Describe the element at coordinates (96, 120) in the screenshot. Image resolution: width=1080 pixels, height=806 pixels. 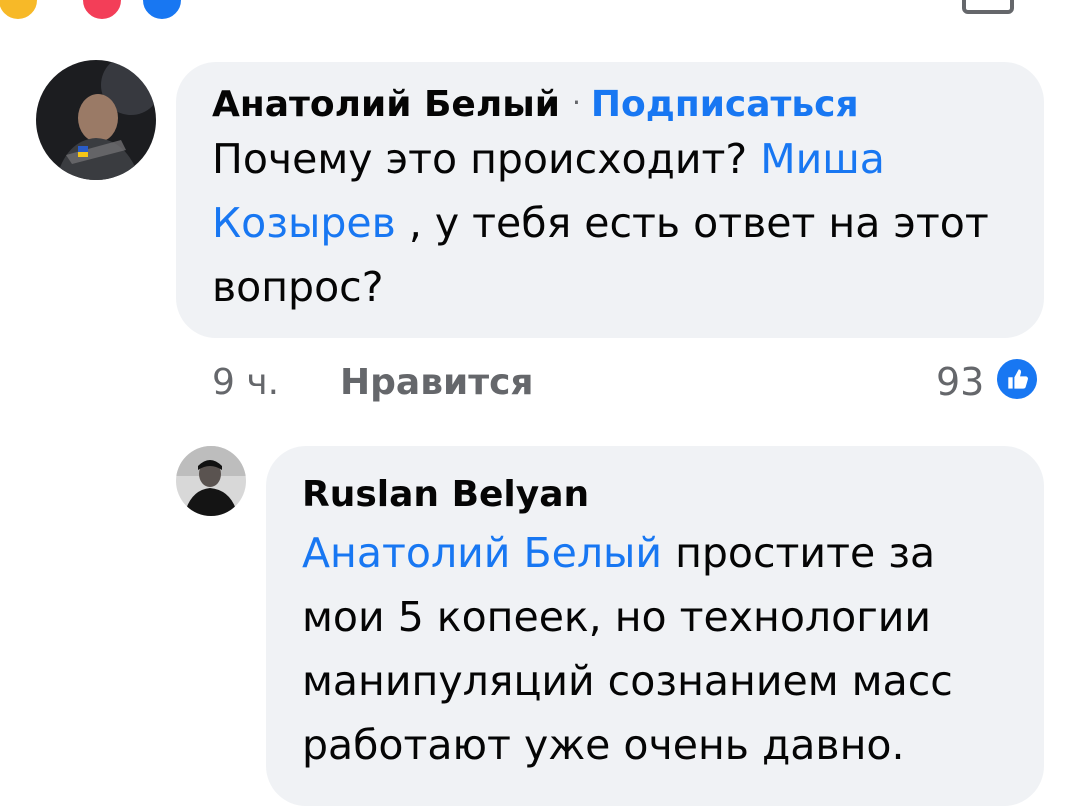
I see `avatar` at that location.